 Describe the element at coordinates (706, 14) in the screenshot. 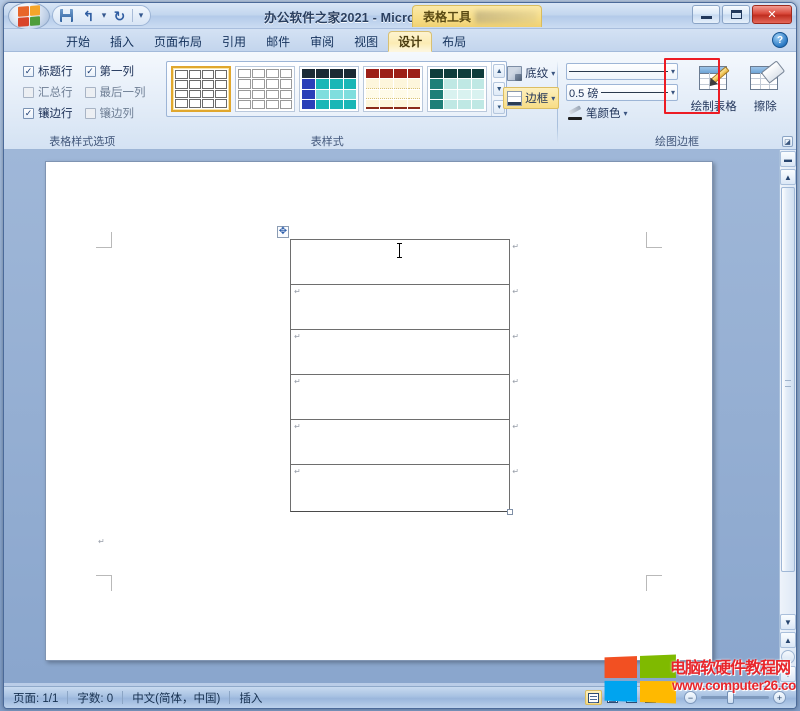

I see `minimize-button` at that location.